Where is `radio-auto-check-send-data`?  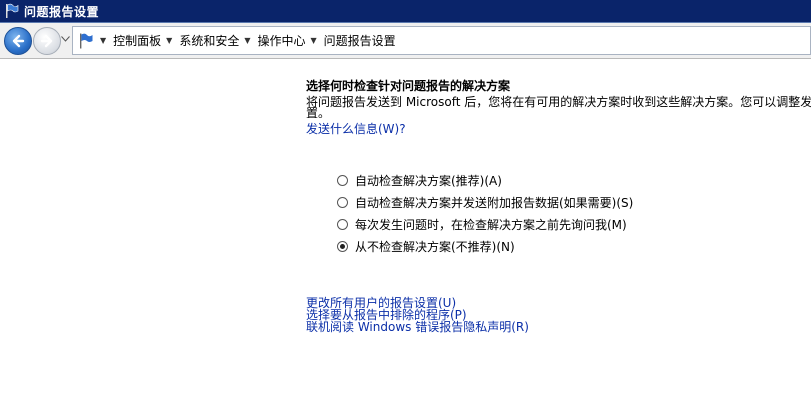
radio-auto-check-send-data is located at coordinates (342, 202).